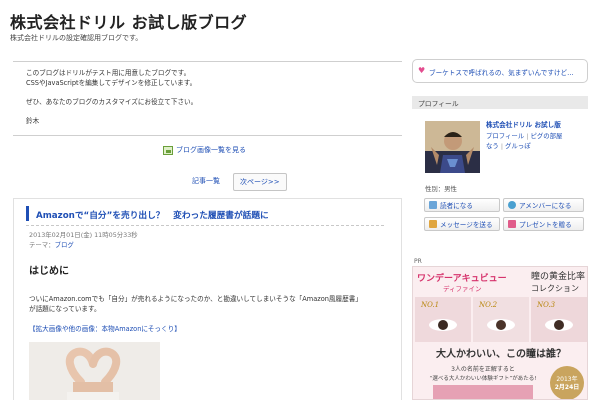 The height and width of the screenshot is (400, 600). I want to click on blog-image-gallery-link: ブログ画像一覧を見る, so click(204, 150).